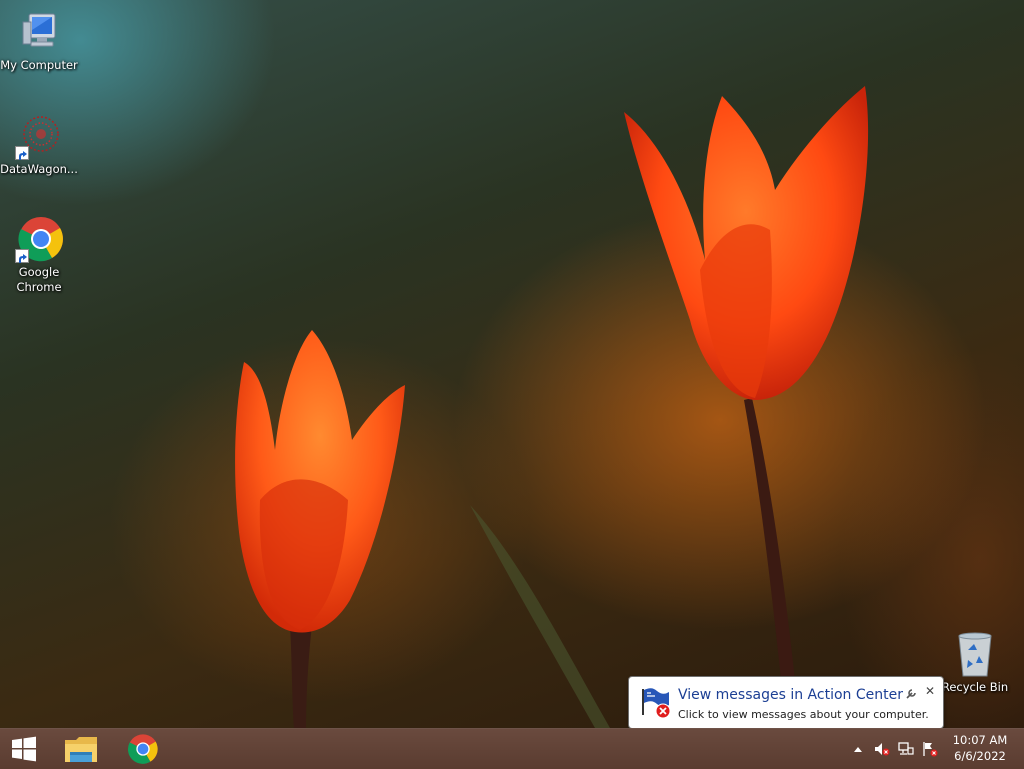 This screenshot has height=769, width=1024. Describe the element at coordinates (39, 32) in the screenshot. I see `computer-icon` at that location.